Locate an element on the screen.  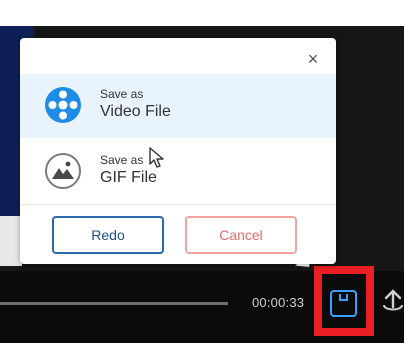
cancel-button: Cancel is located at coordinates (241, 235).